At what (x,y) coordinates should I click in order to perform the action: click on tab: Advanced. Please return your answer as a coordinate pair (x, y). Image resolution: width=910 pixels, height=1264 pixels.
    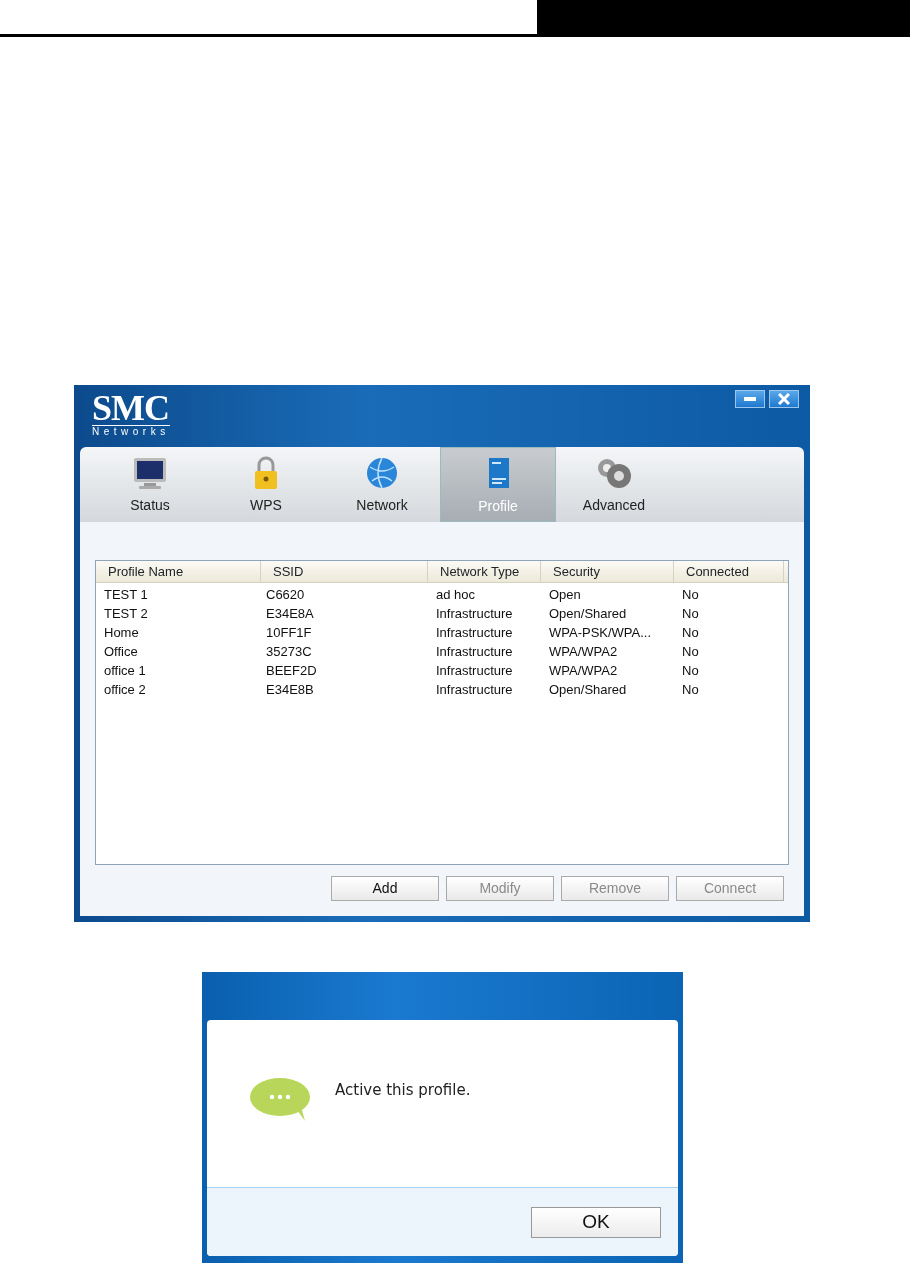
    Looking at the image, I should click on (614, 484).